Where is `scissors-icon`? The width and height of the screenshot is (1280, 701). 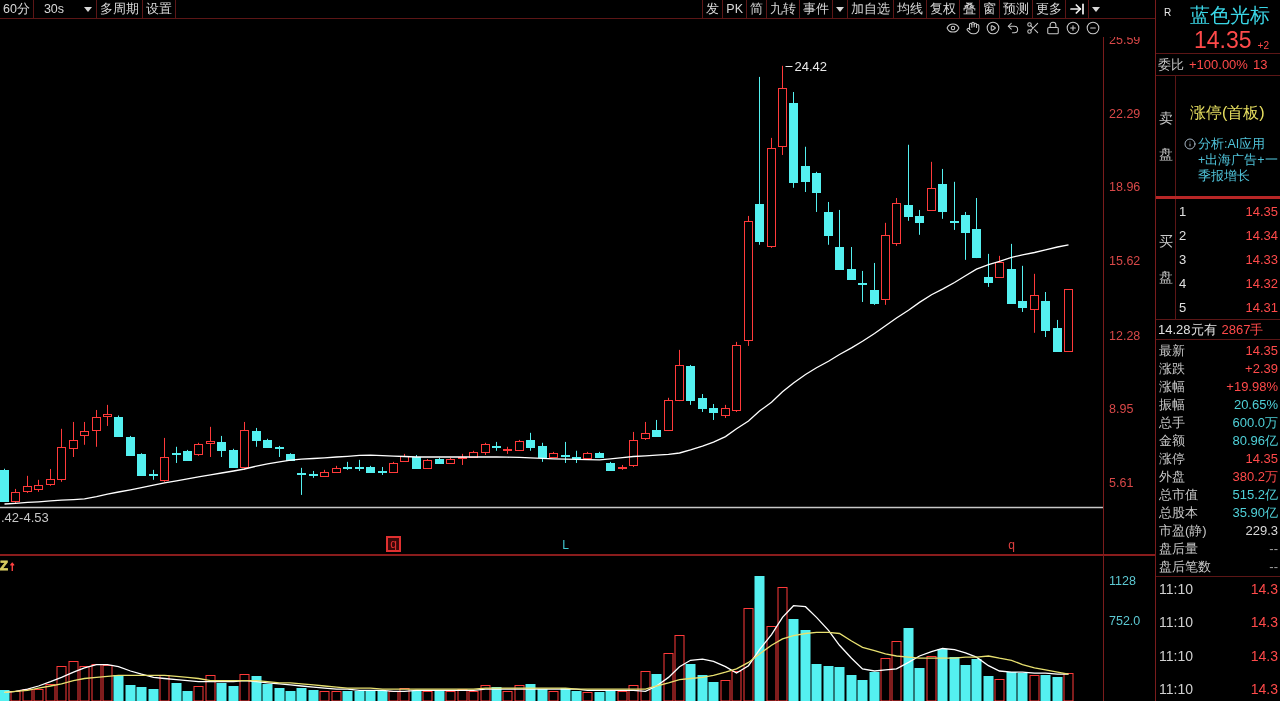
scissors-icon is located at coordinates (1033, 28).